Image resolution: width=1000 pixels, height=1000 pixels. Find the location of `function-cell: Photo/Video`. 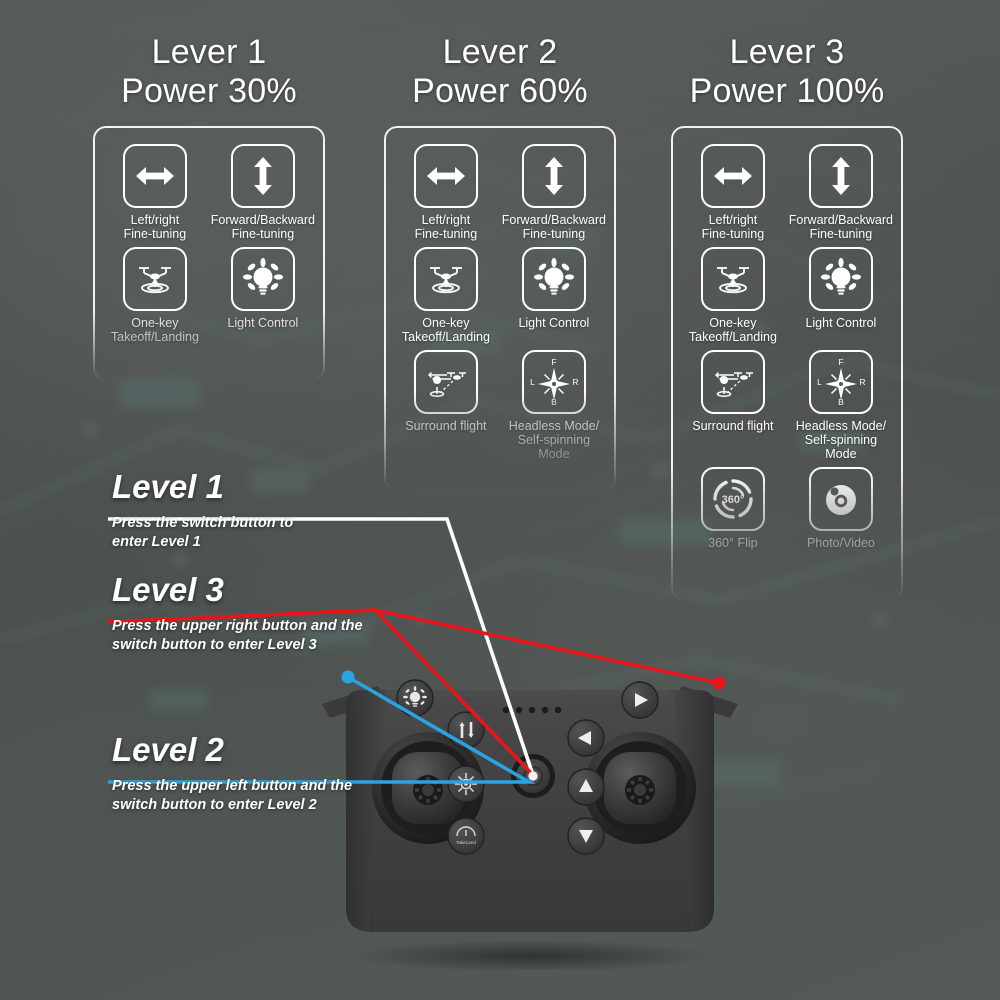

function-cell: Photo/Video is located at coordinates (841, 508).